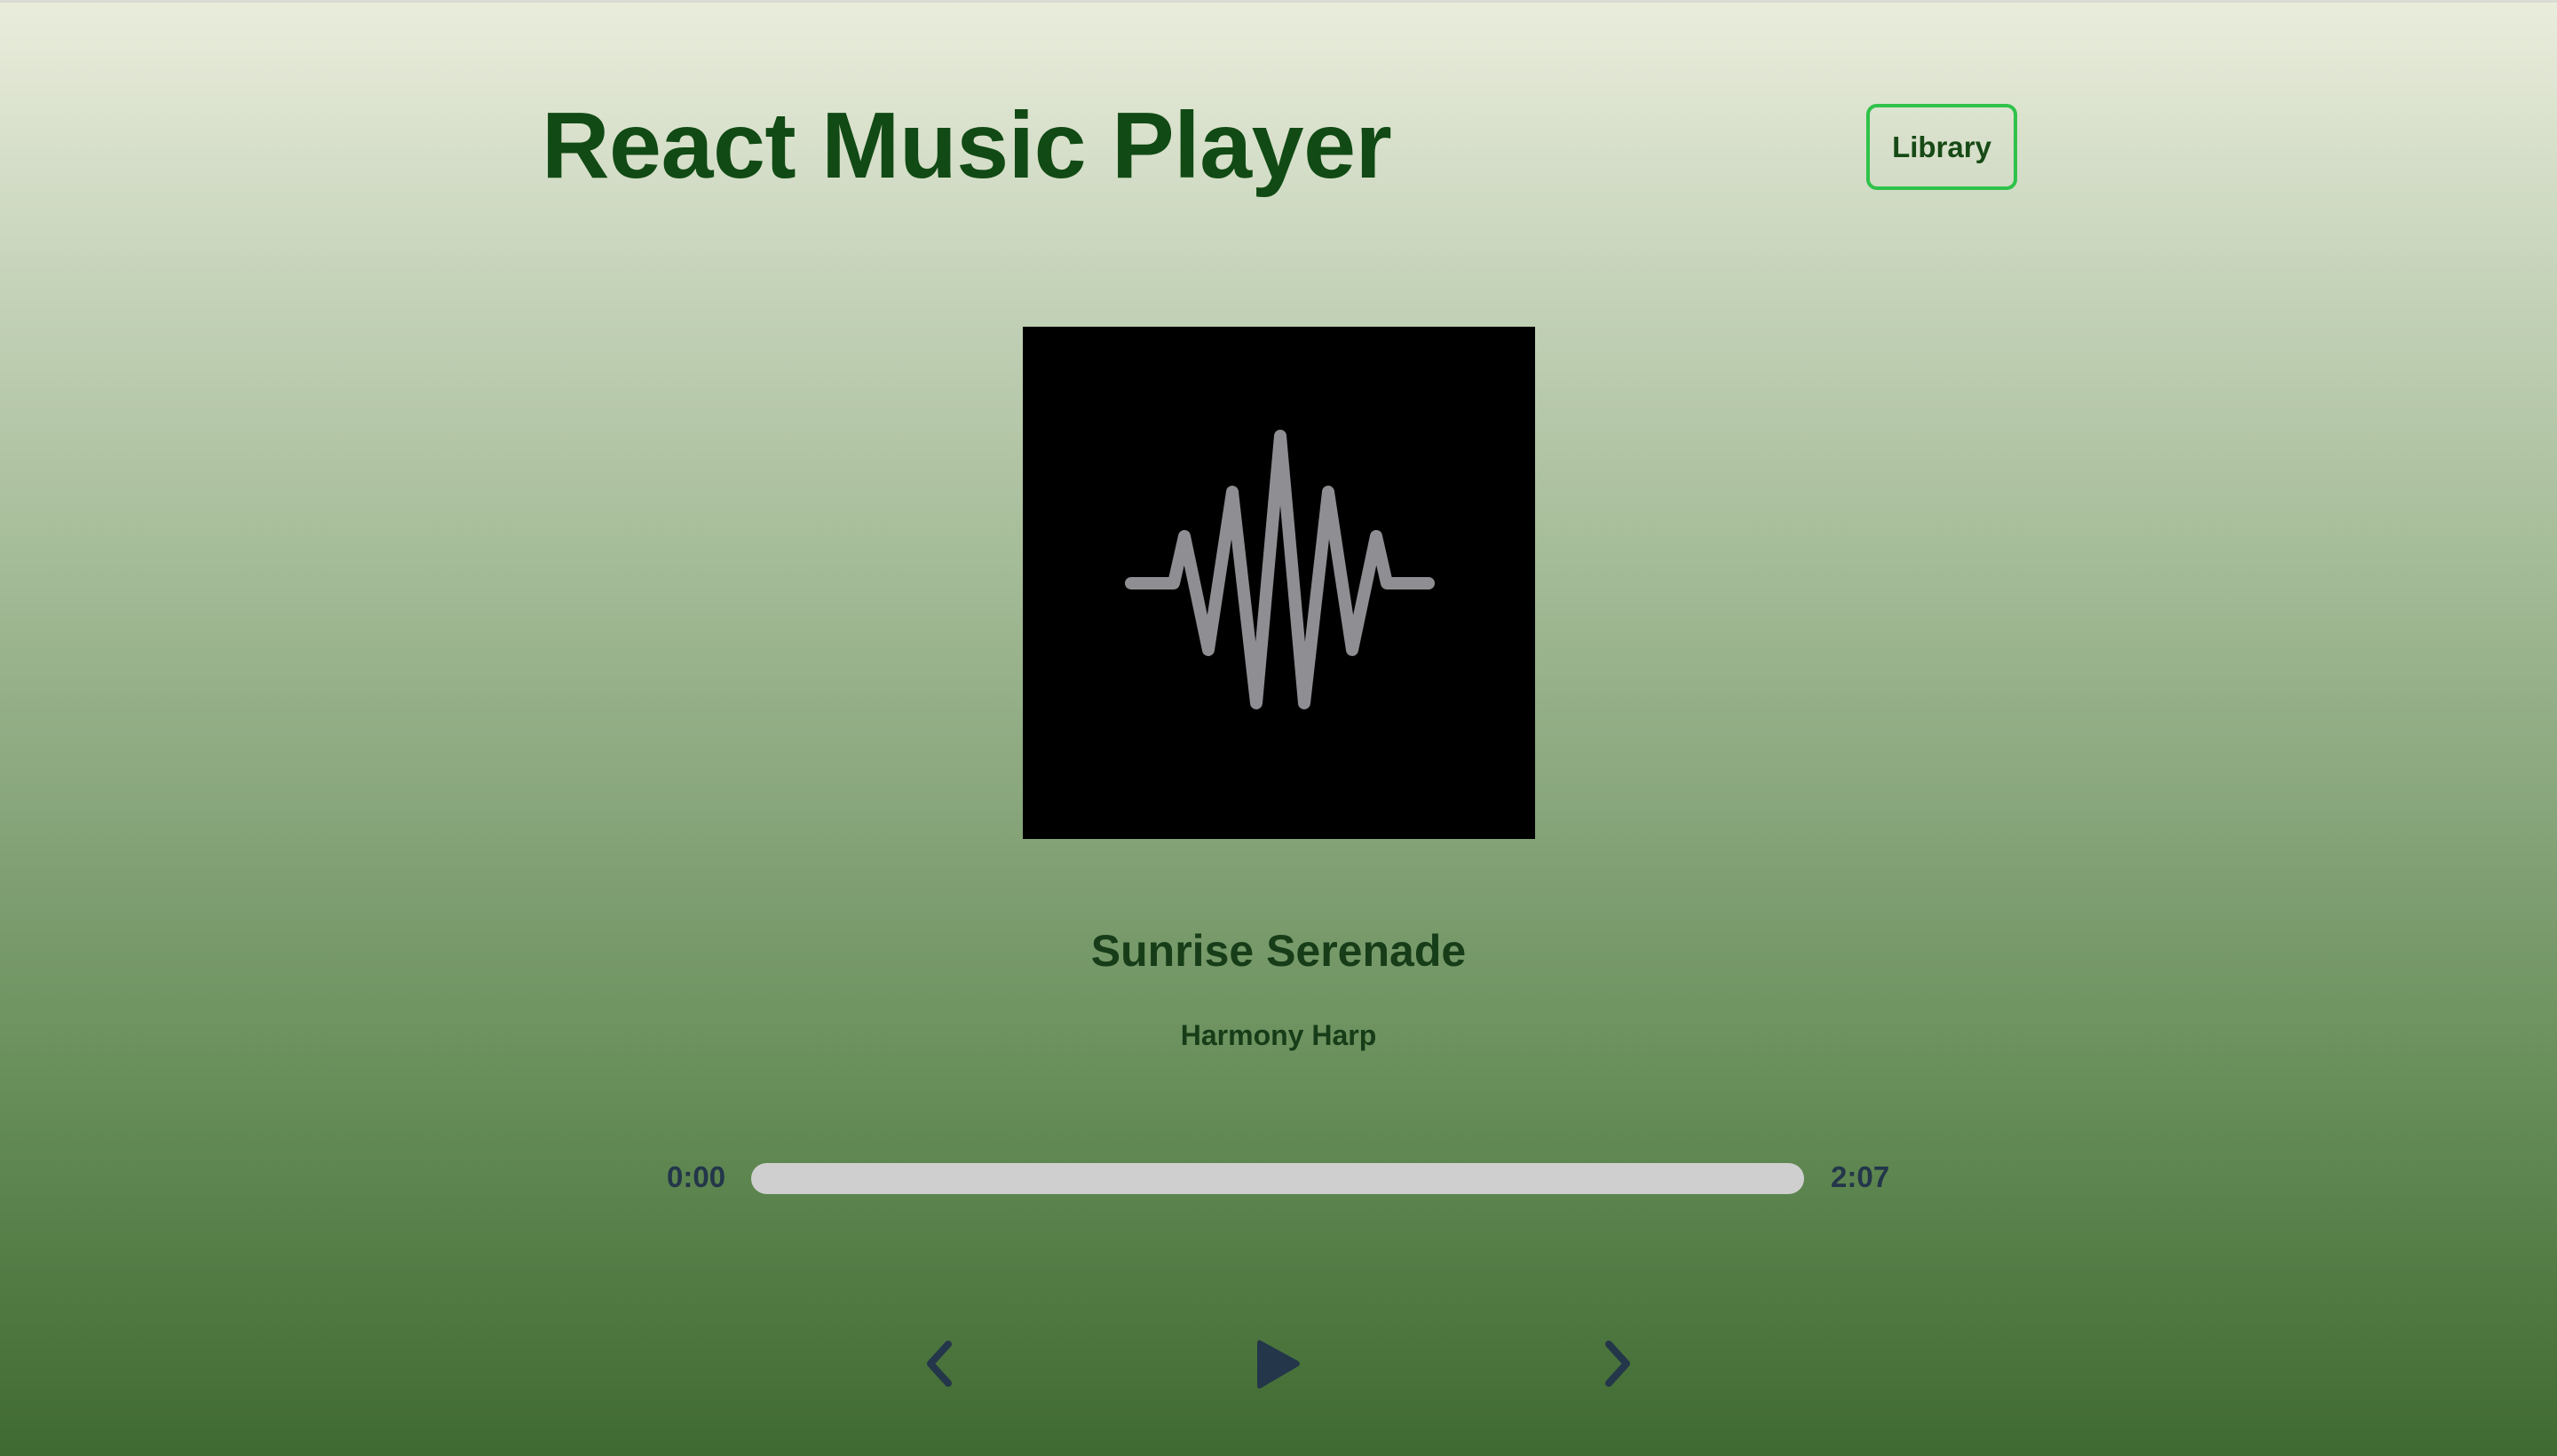 This screenshot has height=1456, width=2557. I want to click on chevron-right-icon, so click(1617, 1364).